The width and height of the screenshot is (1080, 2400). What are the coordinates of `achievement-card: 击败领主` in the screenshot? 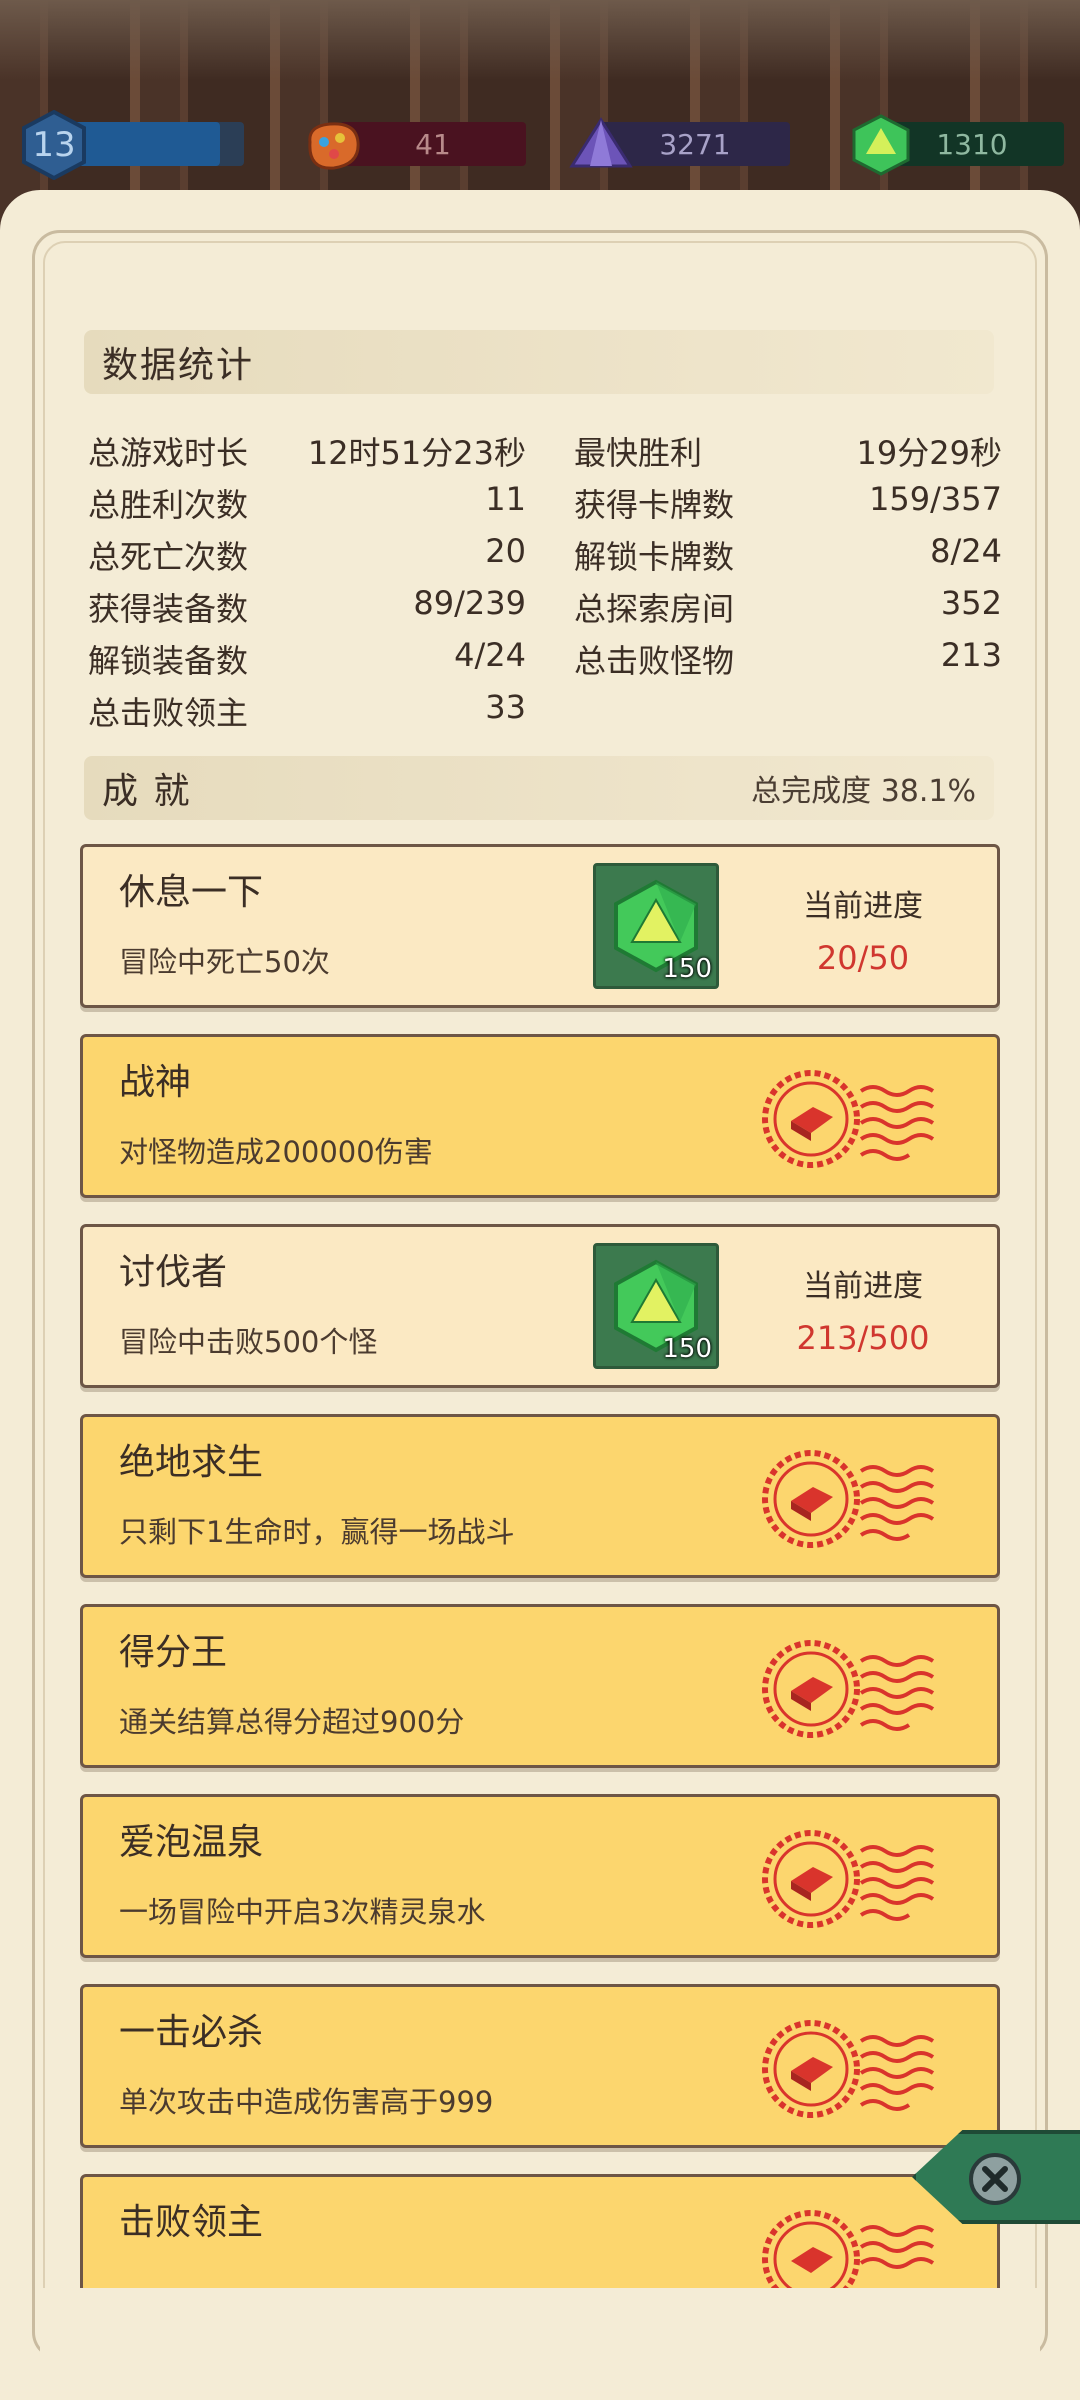 It's located at (540, 2234).